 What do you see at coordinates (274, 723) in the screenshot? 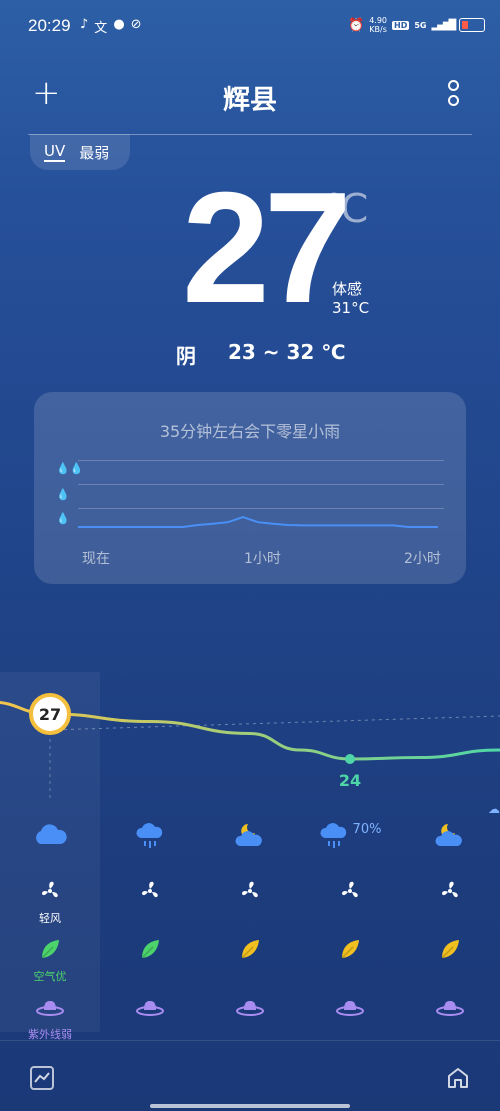
I see `current-temp-reference-line` at bounding box center [274, 723].